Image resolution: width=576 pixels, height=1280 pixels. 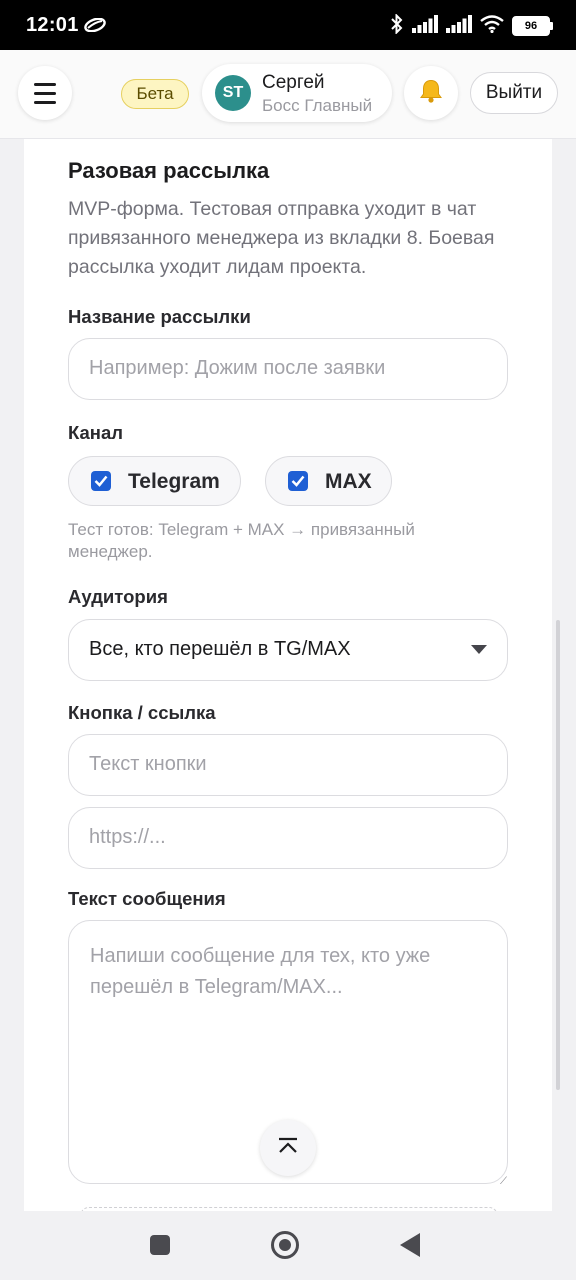 I want to click on telegram-label: Telegram, so click(x=174, y=481).